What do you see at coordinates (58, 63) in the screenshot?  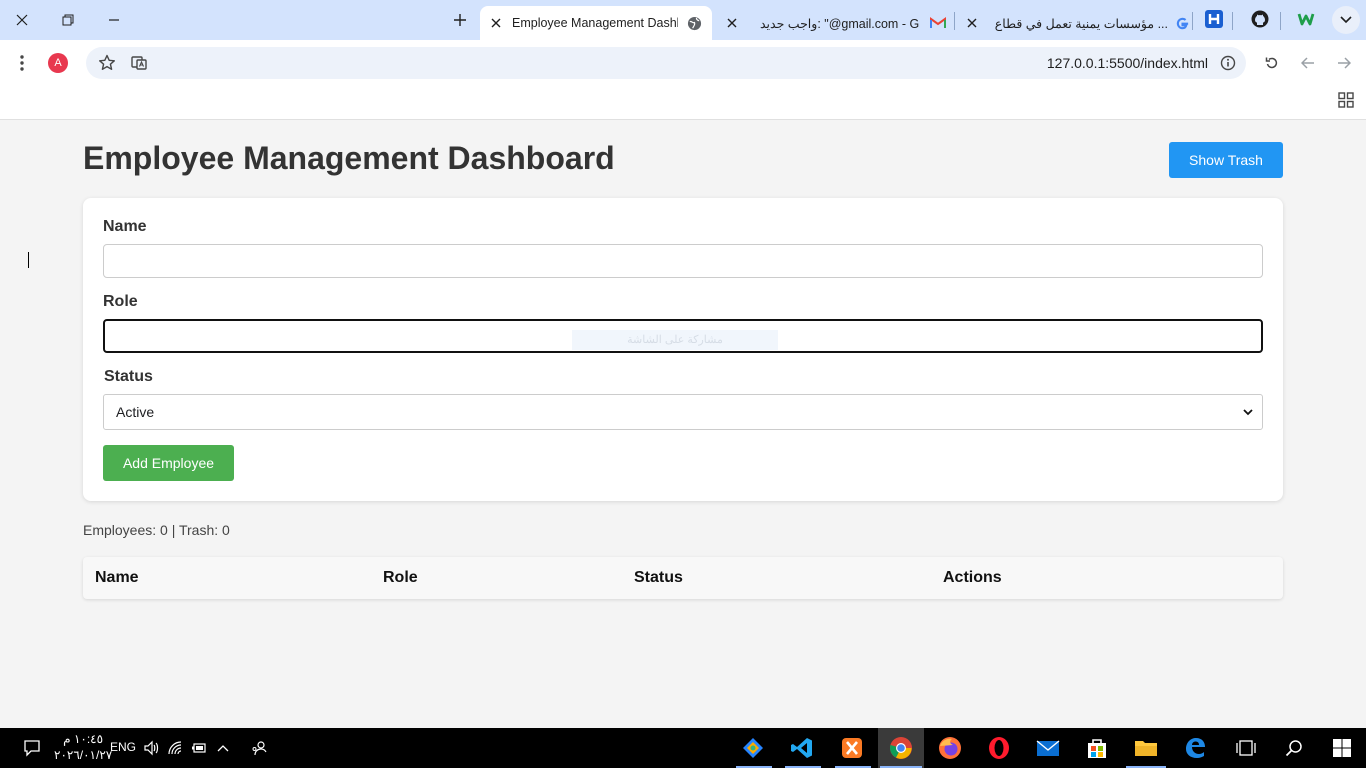 I see `profile-avatar: A` at bounding box center [58, 63].